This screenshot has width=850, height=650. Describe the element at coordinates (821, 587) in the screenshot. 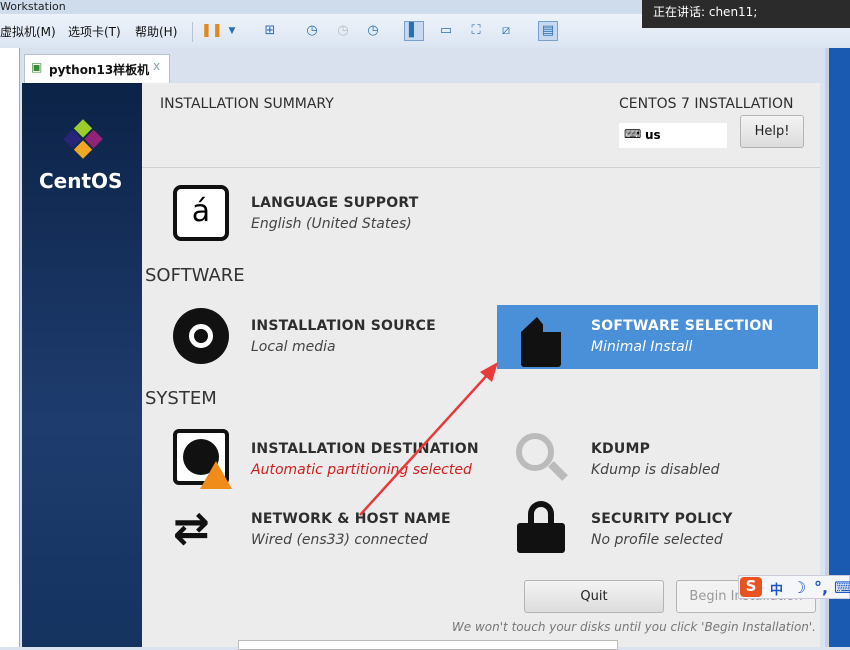

I see `punctuation-icon: °,` at that location.